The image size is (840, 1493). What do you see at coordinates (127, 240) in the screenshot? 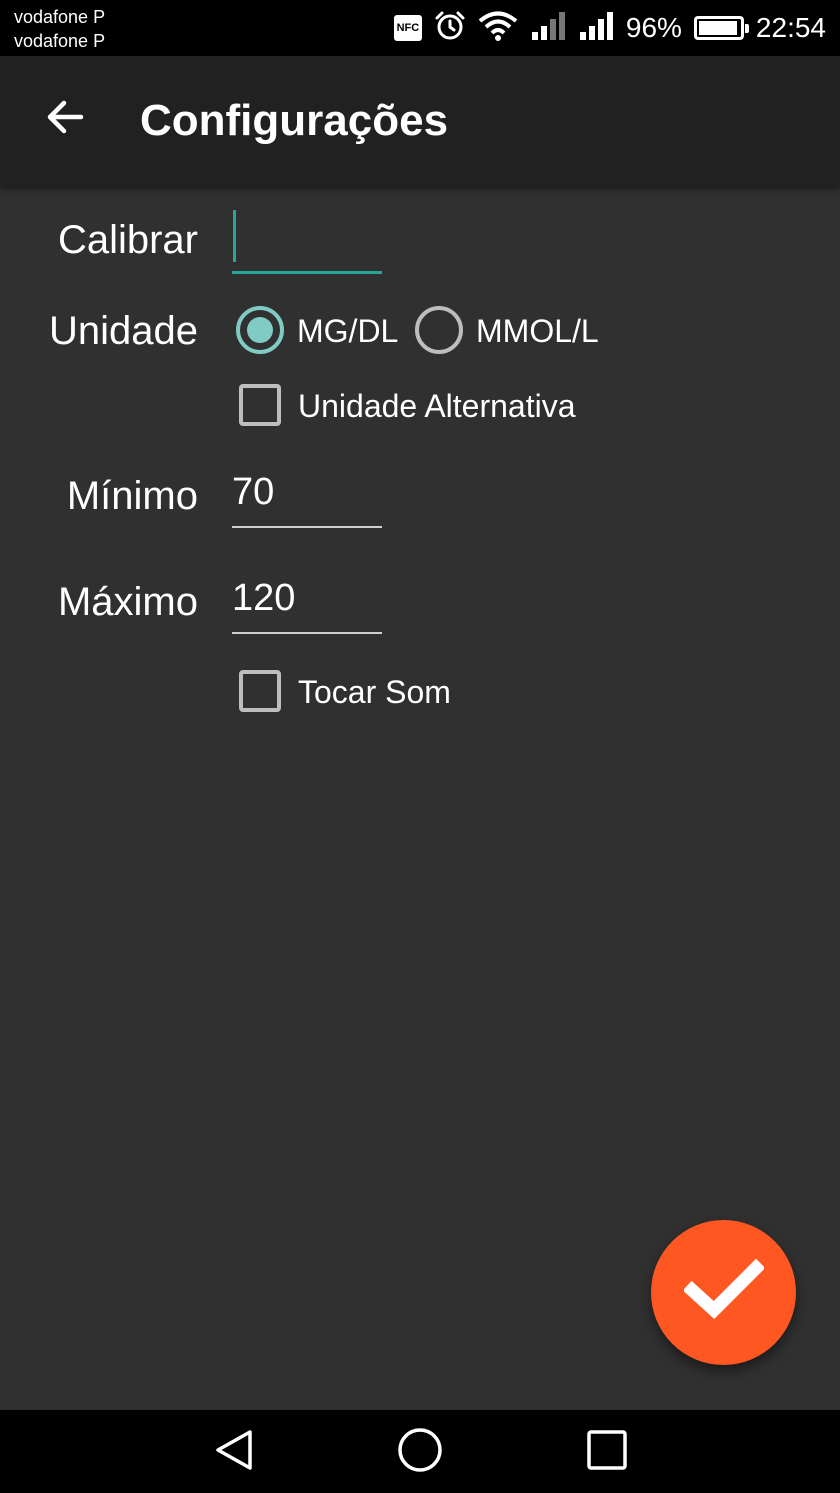
I see `calibrar-label: Calibrar` at bounding box center [127, 240].